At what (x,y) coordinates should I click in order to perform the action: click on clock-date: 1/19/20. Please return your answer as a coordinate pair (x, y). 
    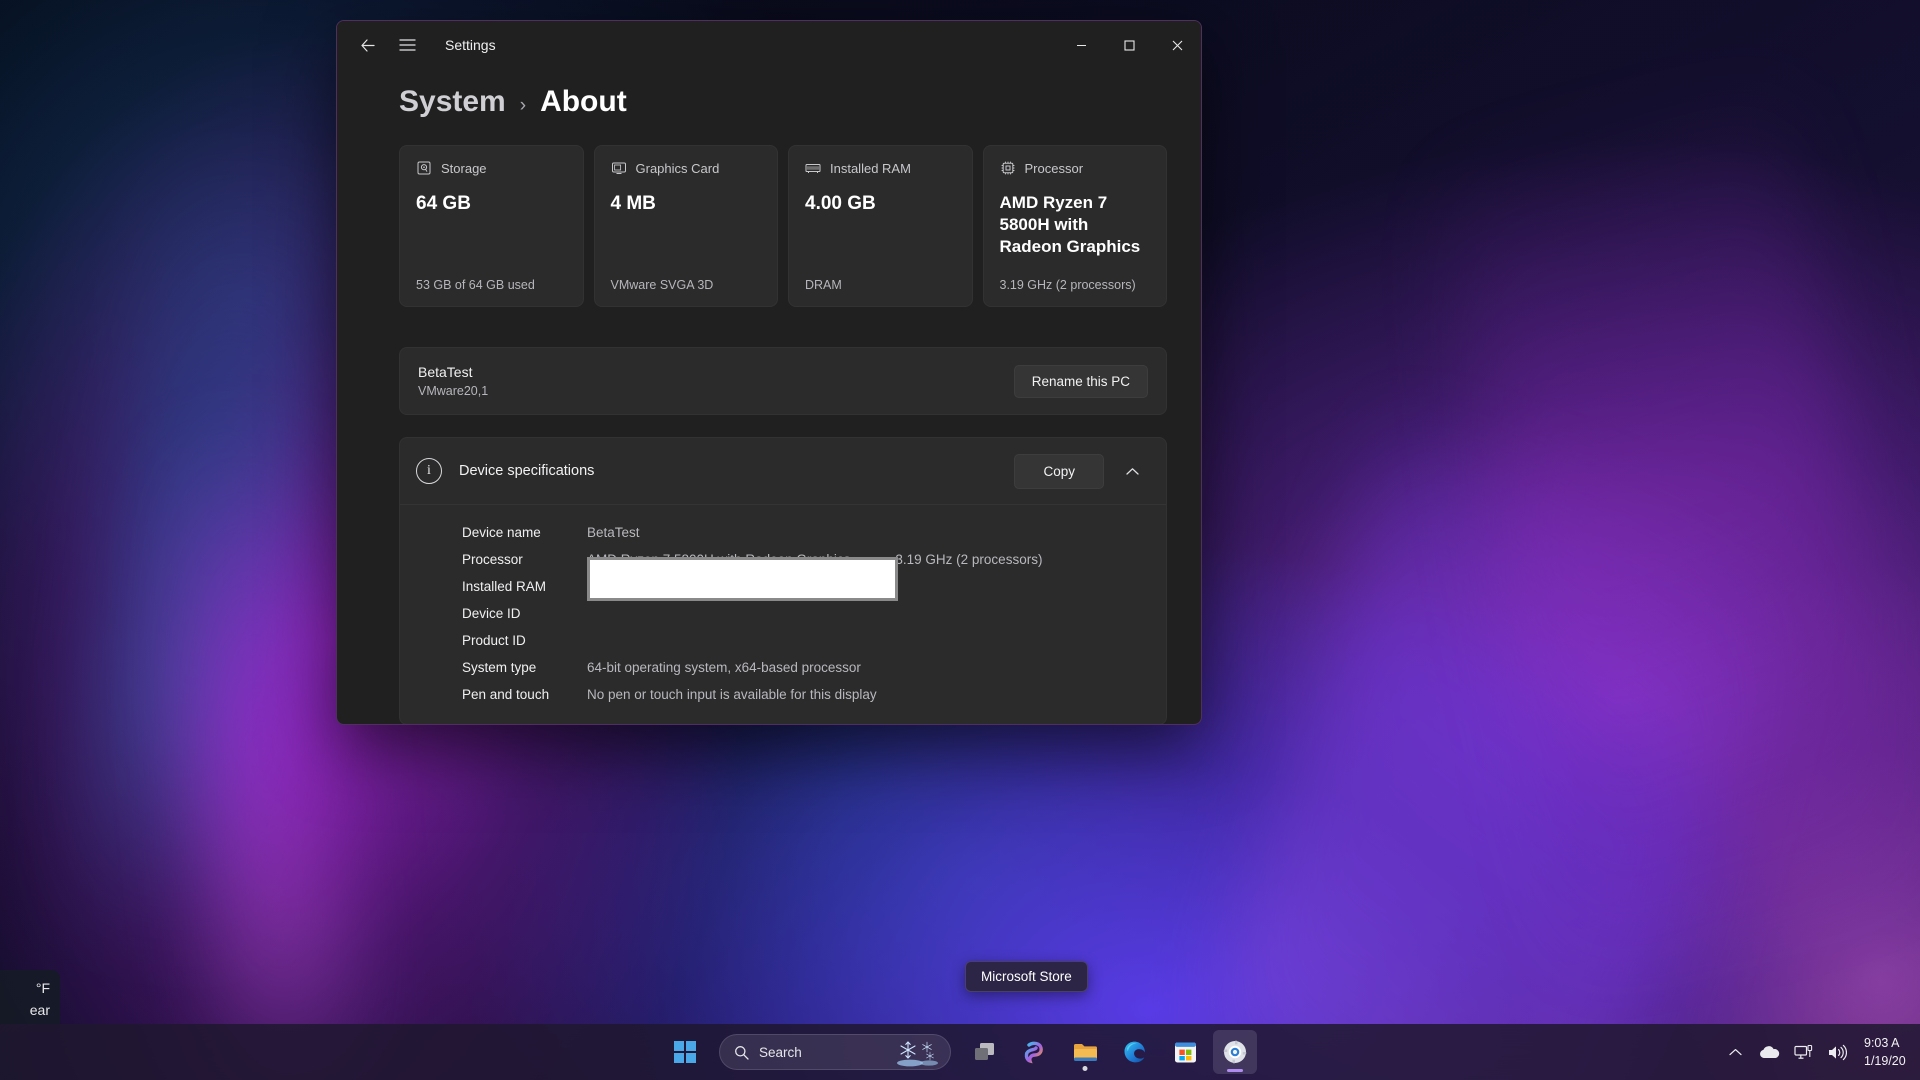
    Looking at the image, I should click on (1885, 1061).